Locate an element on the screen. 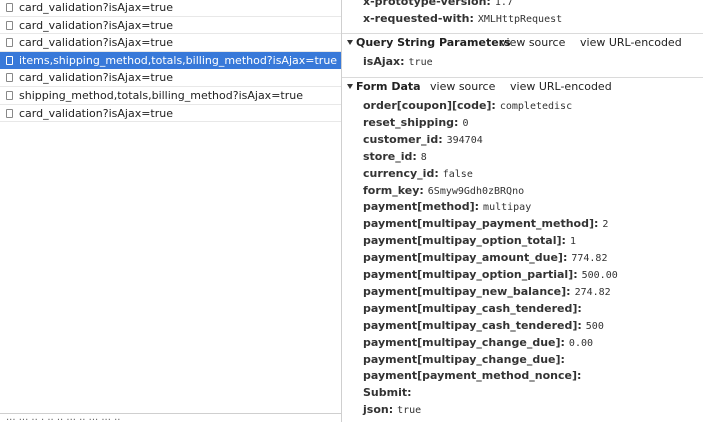 This screenshot has width=703, height=422. form-param-row: reset_shipping: 0 is located at coordinates (415, 123).